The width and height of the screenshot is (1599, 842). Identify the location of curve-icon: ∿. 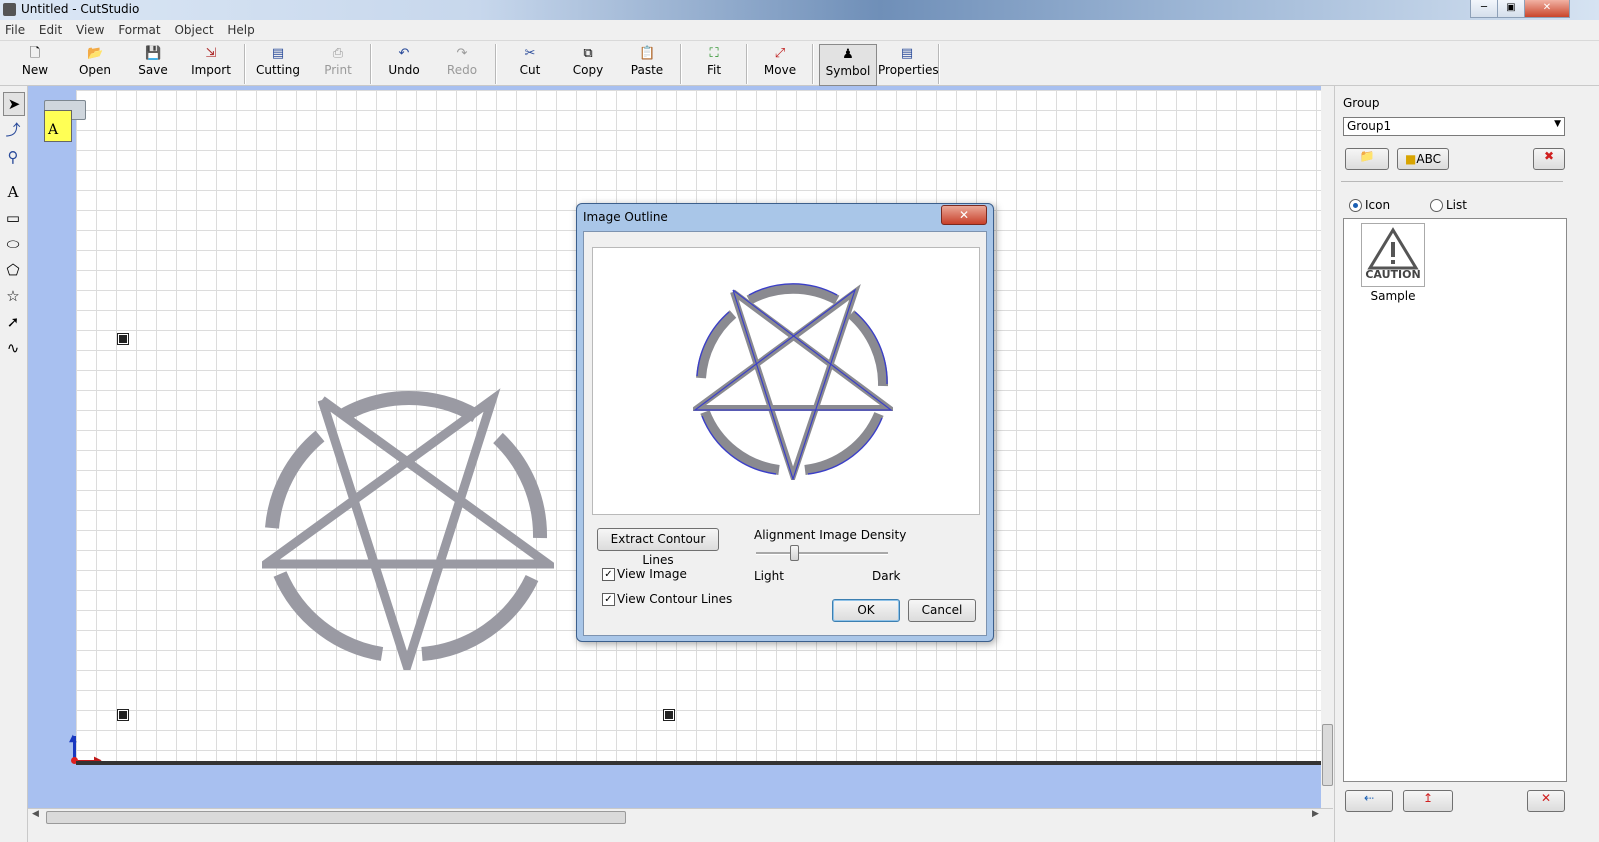
(13, 348).